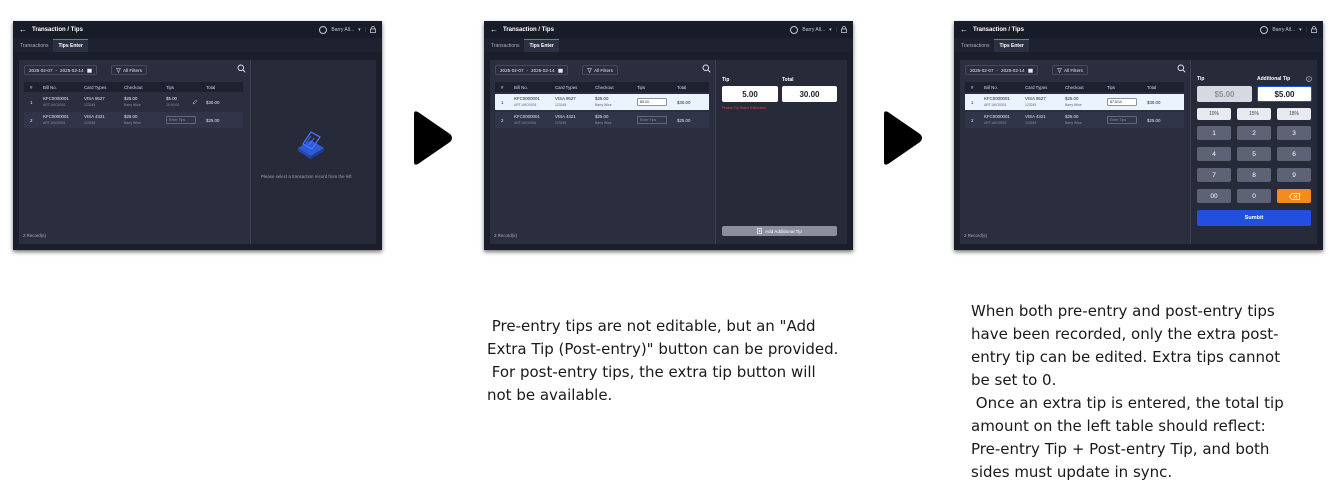 The width and height of the screenshot is (1339, 493). I want to click on date-to: 2025-02-14, so click(72, 70).